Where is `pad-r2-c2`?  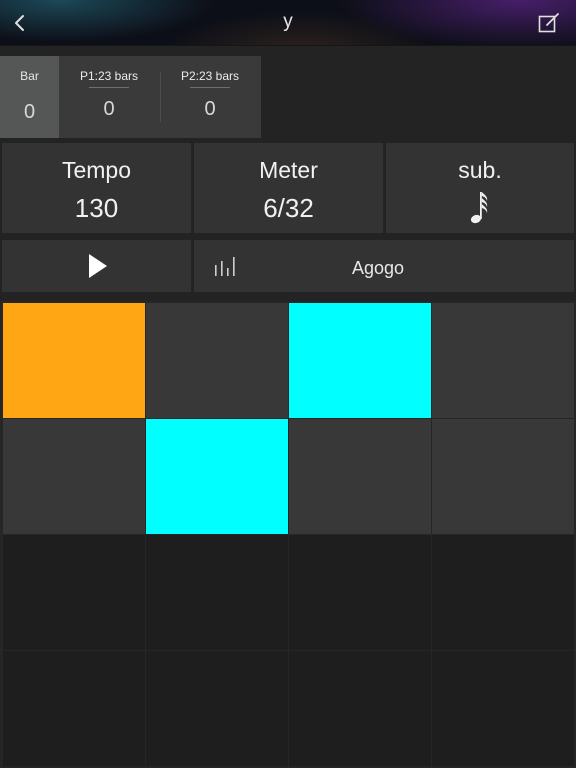
pad-r2-c2 is located at coordinates (217, 476).